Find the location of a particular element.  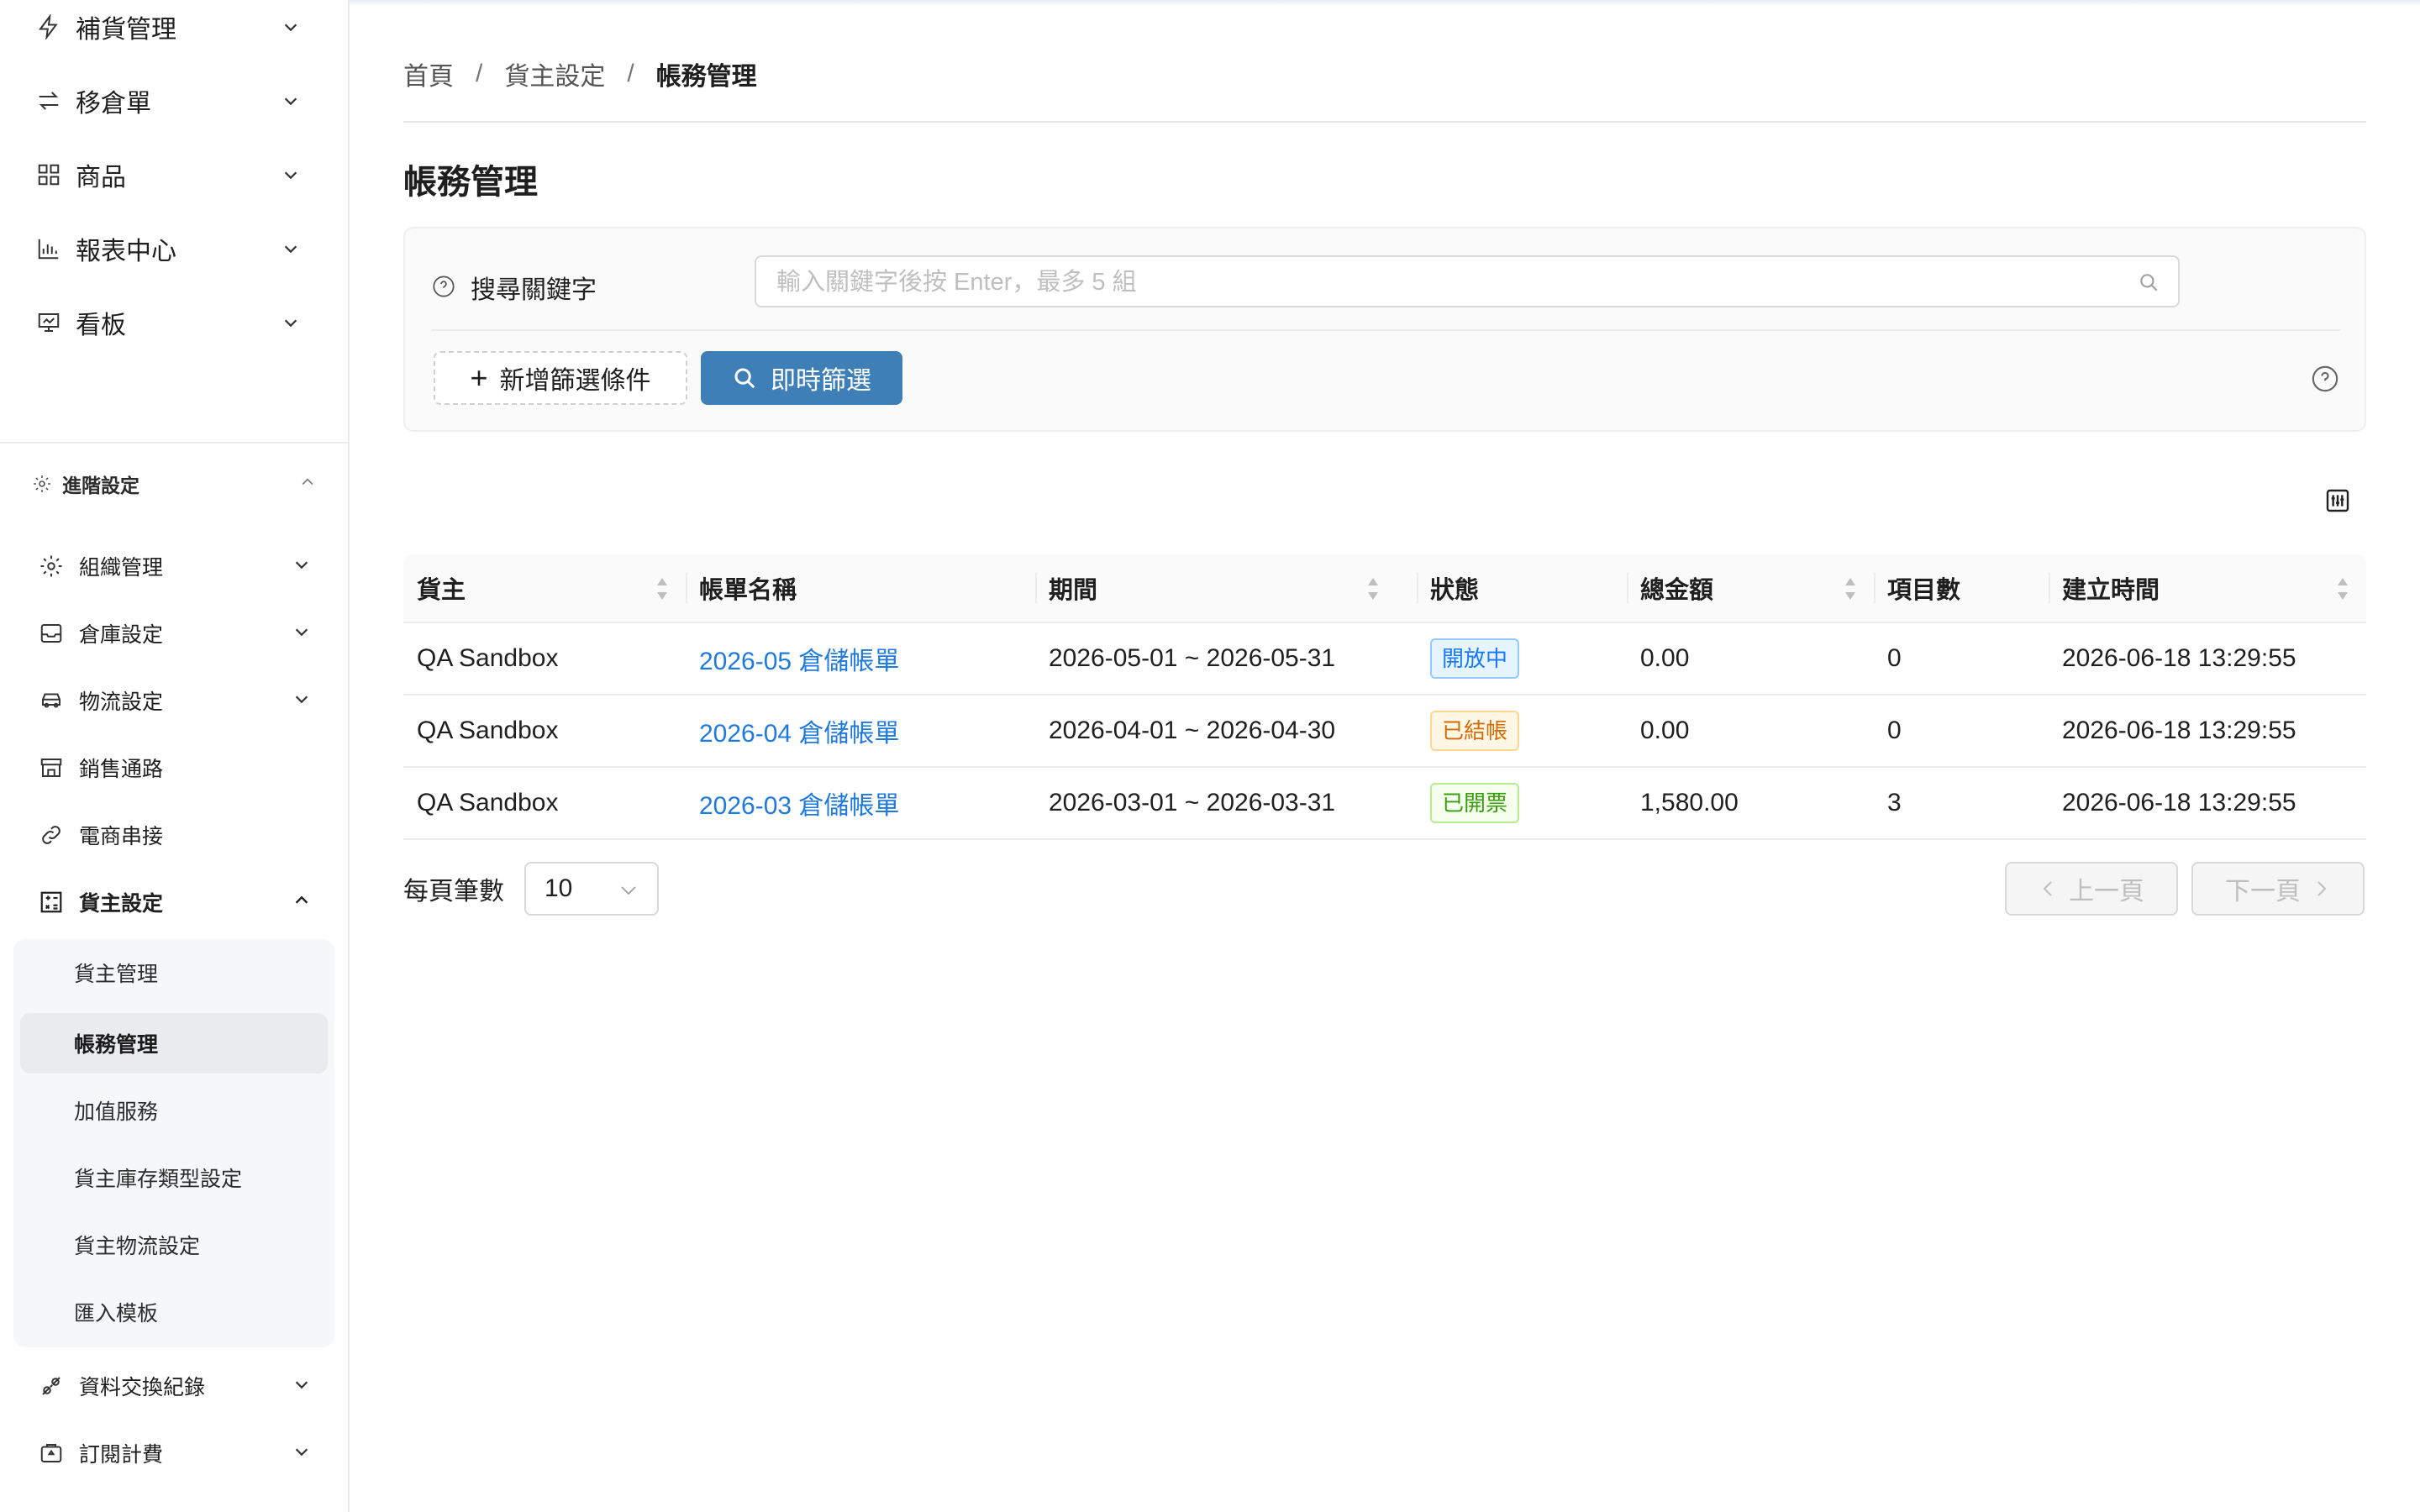

cell-period: 2026-05-01 ~ 2026-05-31 is located at coordinates (1193, 658).